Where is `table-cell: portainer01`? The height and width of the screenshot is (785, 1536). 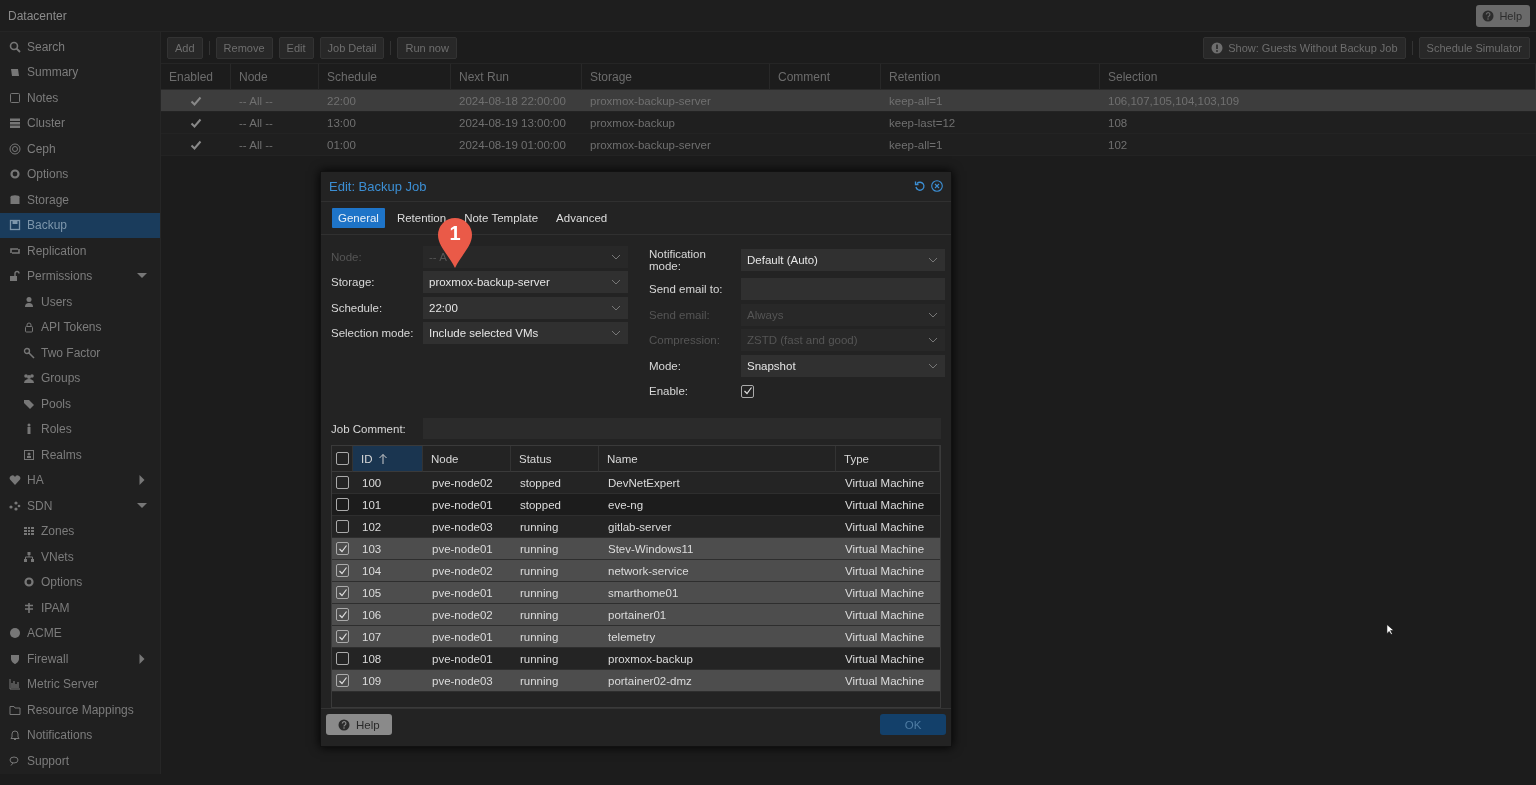 table-cell: portainer01 is located at coordinates (717, 615).